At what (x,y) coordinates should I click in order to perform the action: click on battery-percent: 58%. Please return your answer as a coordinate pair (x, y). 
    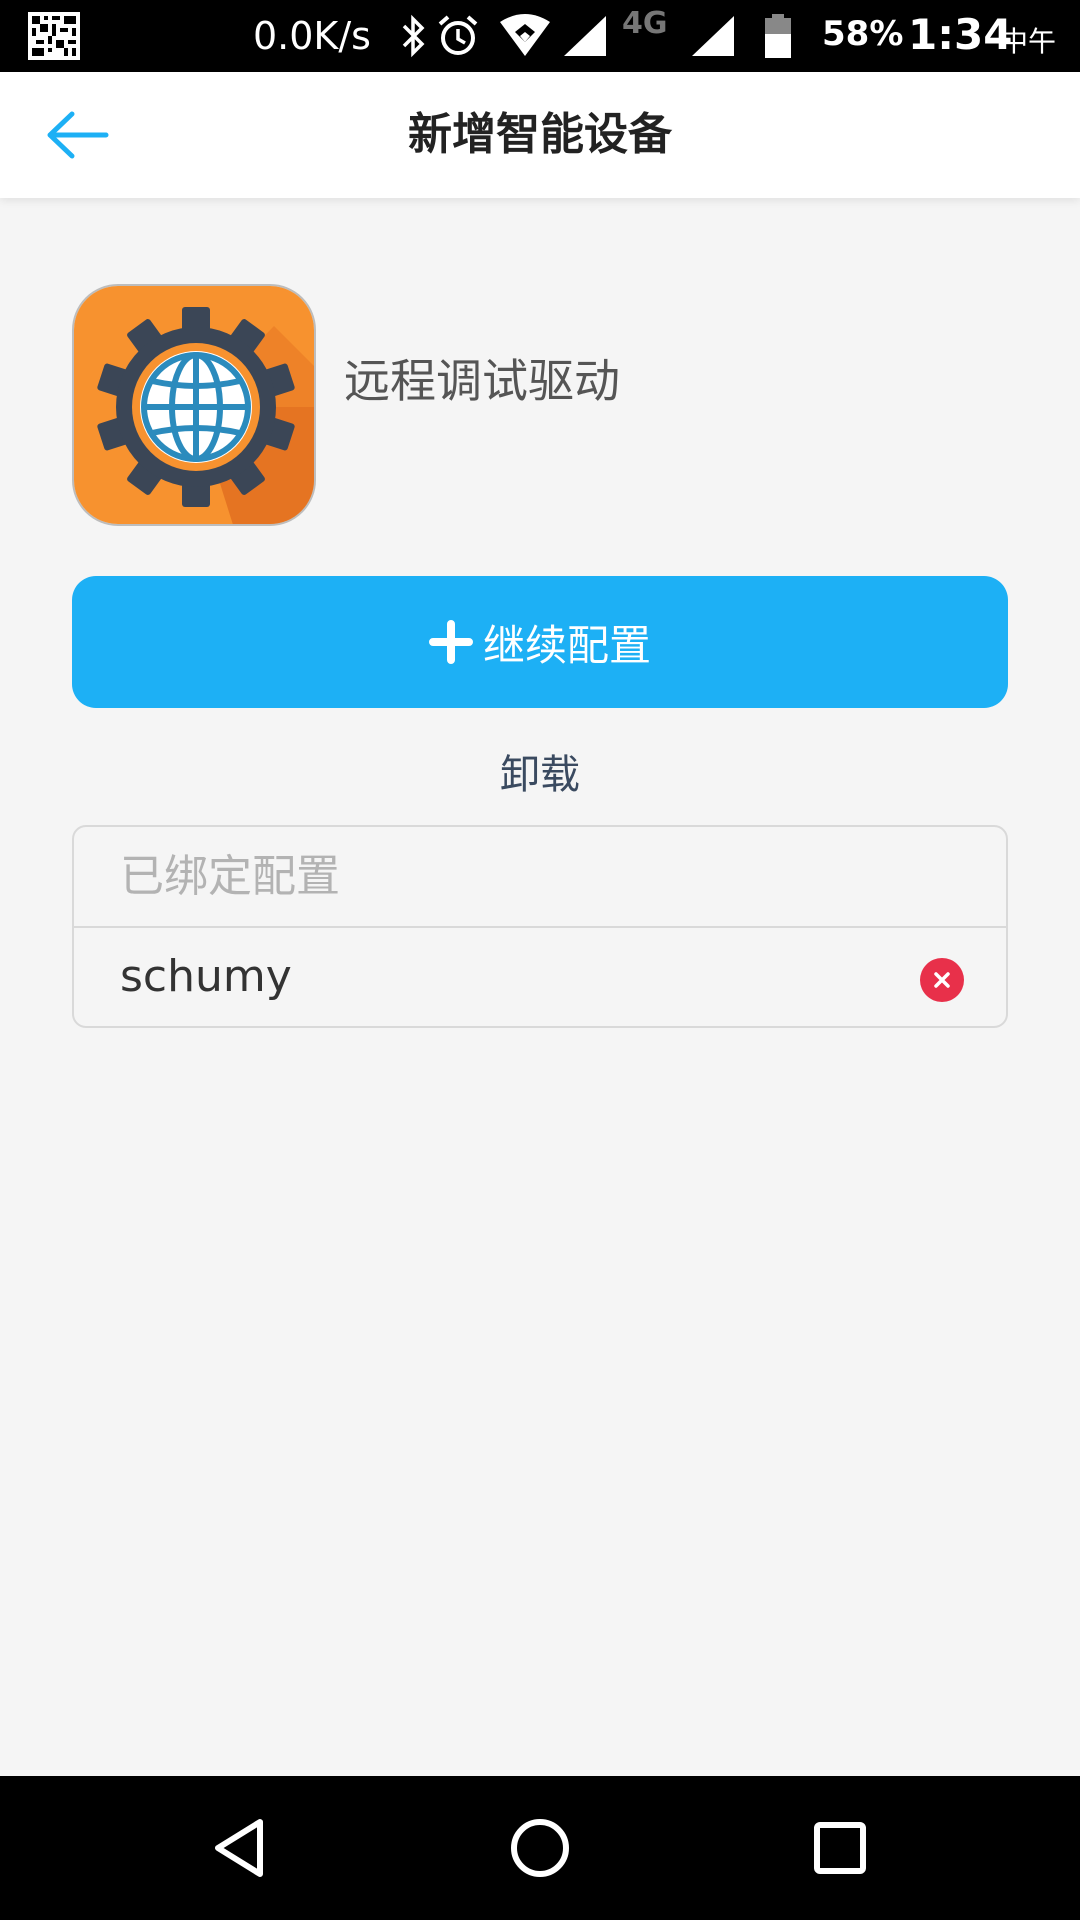
    Looking at the image, I should click on (863, 34).